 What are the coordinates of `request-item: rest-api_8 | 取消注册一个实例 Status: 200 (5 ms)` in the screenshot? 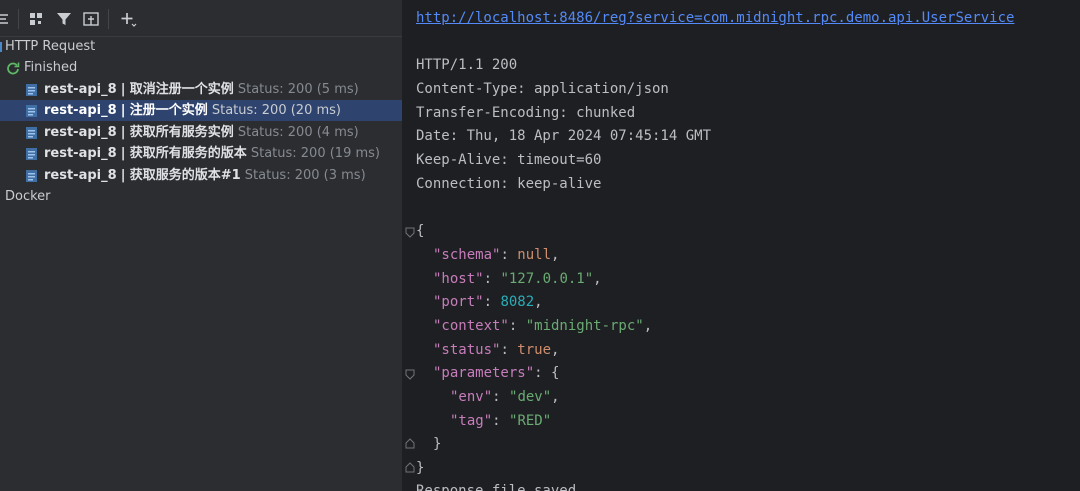 It's located at (201, 89).